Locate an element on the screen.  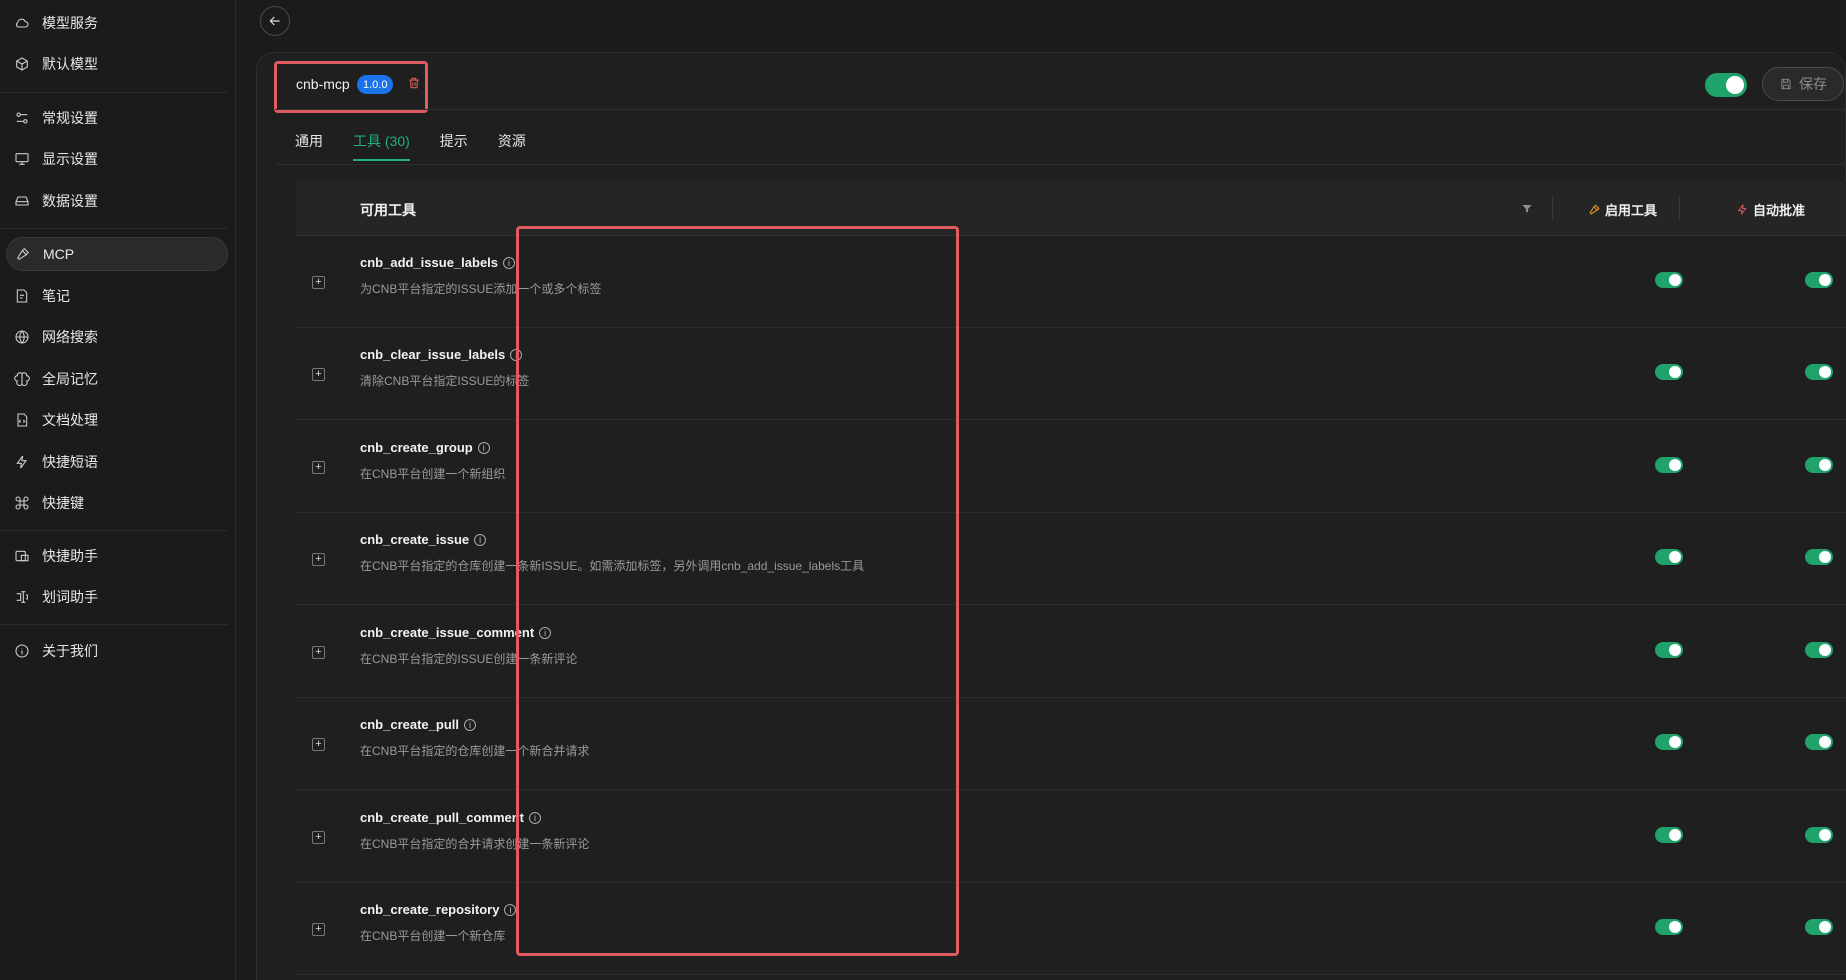
sidebar-item-display-settings: 显示设置 is located at coordinates (117, 159).